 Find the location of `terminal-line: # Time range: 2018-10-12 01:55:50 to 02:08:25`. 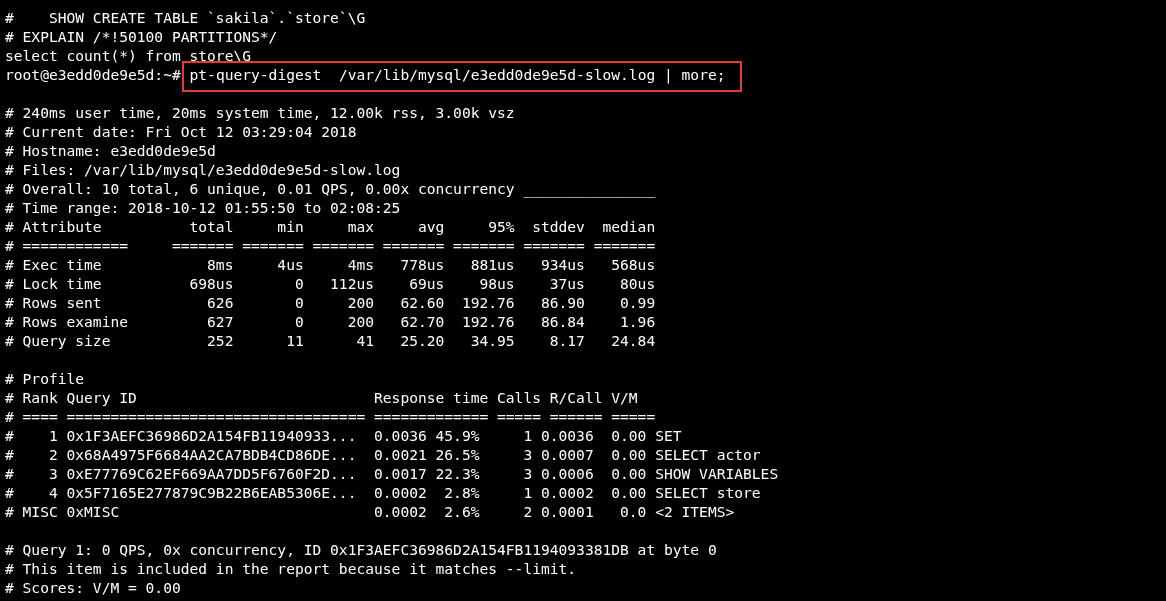

terminal-line: # Time range: 2018-10-12 01:55:50 to 02:08:25 is located at coordinates (203, 207).